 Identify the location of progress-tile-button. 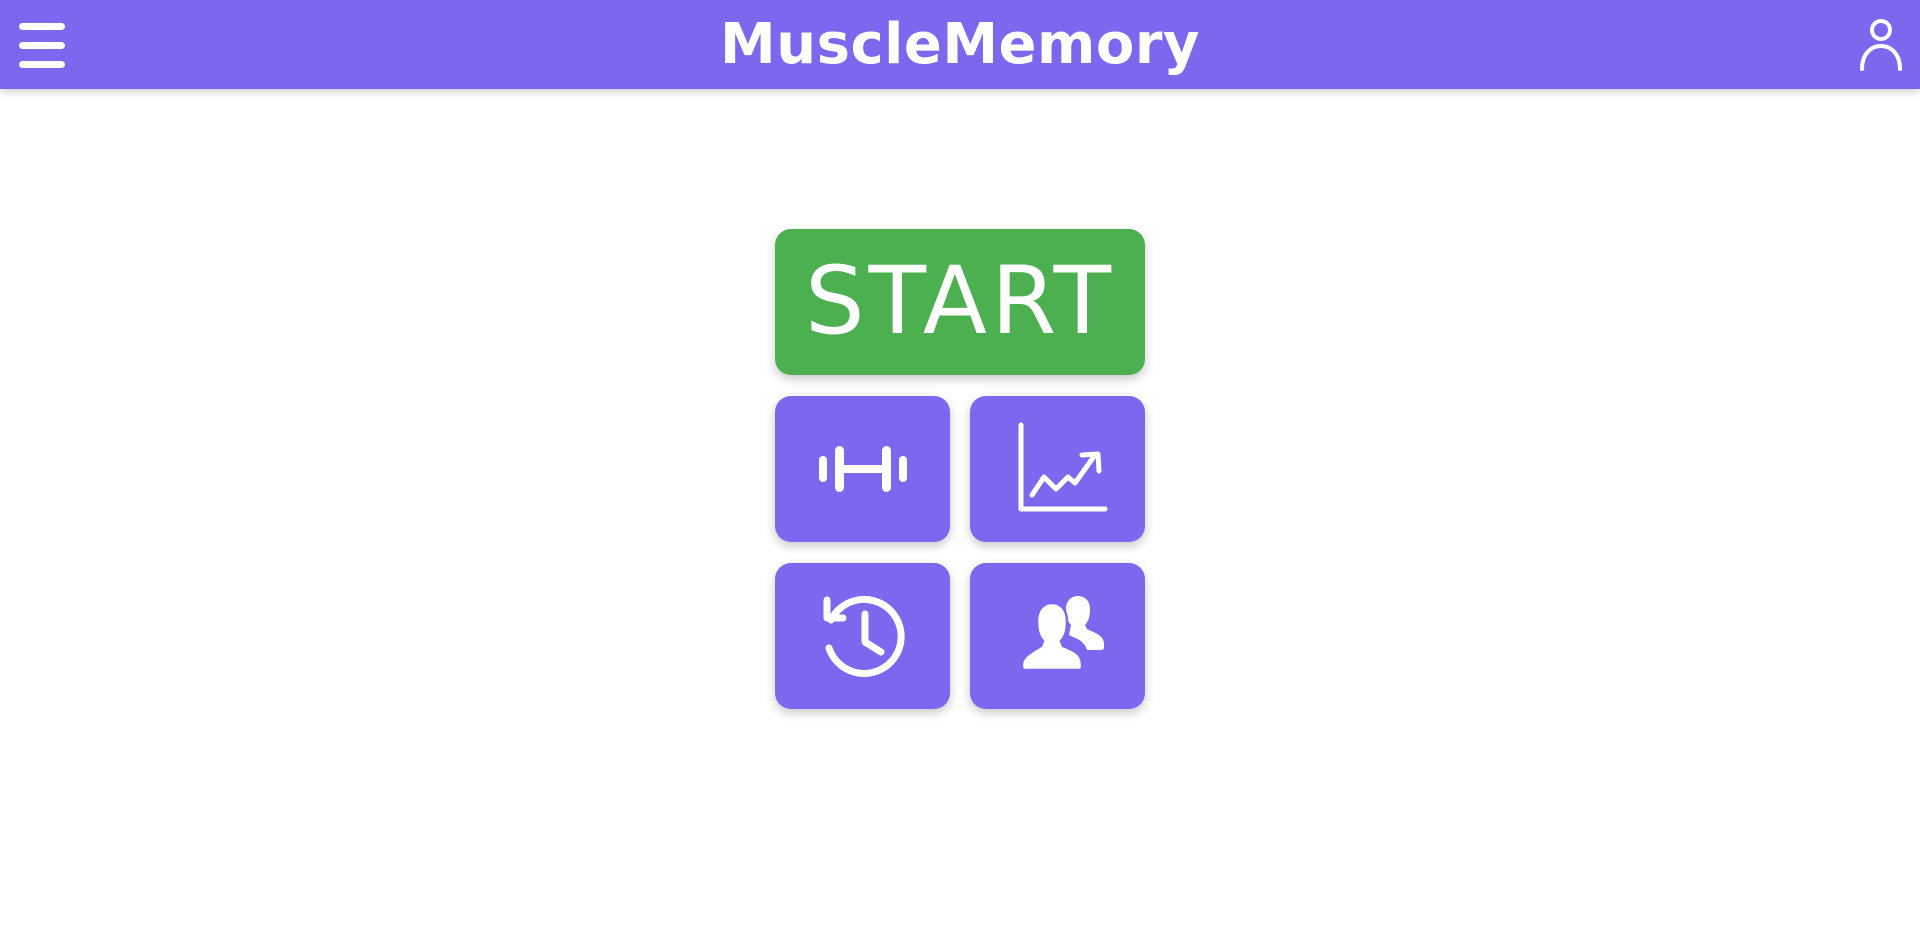
(1057, 469).